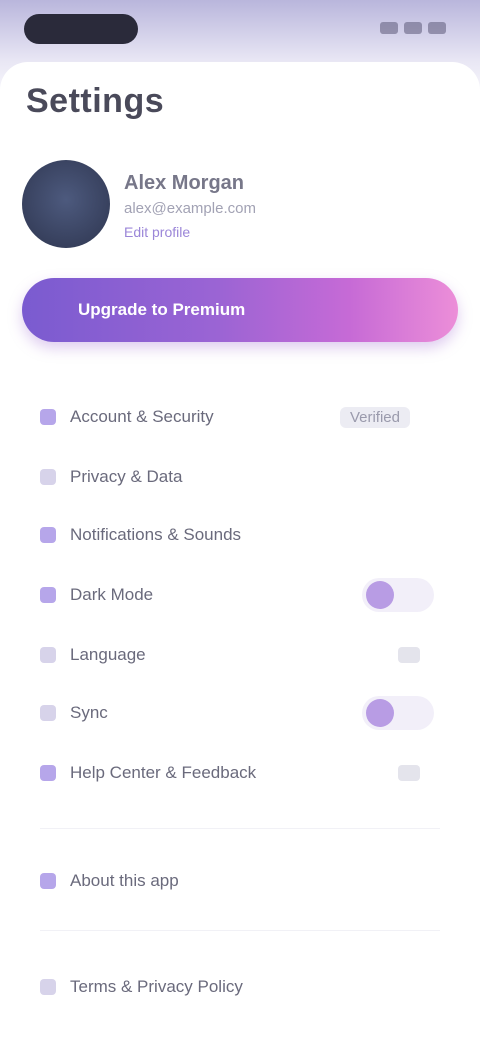 Image resolution: width=480 pixels, height=1052 pixels. What do you see at coordinates (48, 881) in the screenshot?
I see `info-icon` at bounding box center [48, 881].